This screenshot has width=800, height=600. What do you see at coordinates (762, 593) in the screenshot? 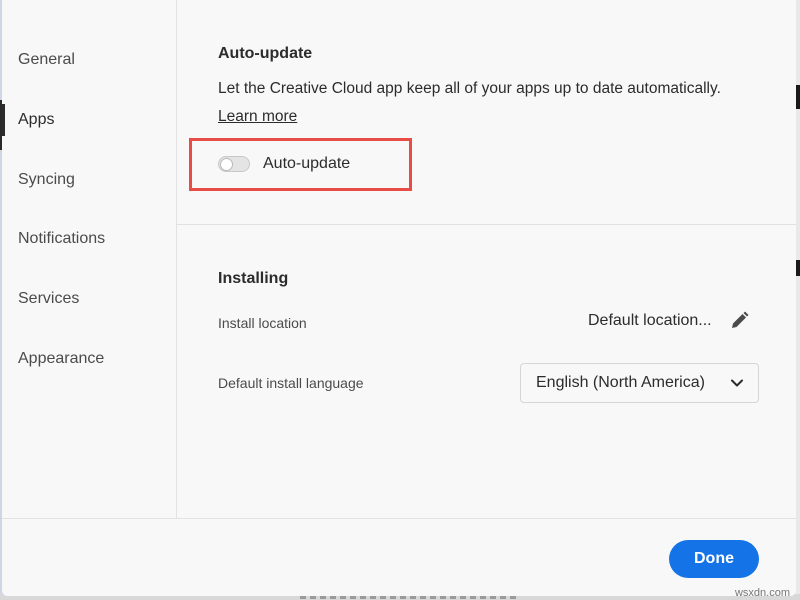
I see `watermark-text: wsxdn.com` at bounding box center [762, 593].